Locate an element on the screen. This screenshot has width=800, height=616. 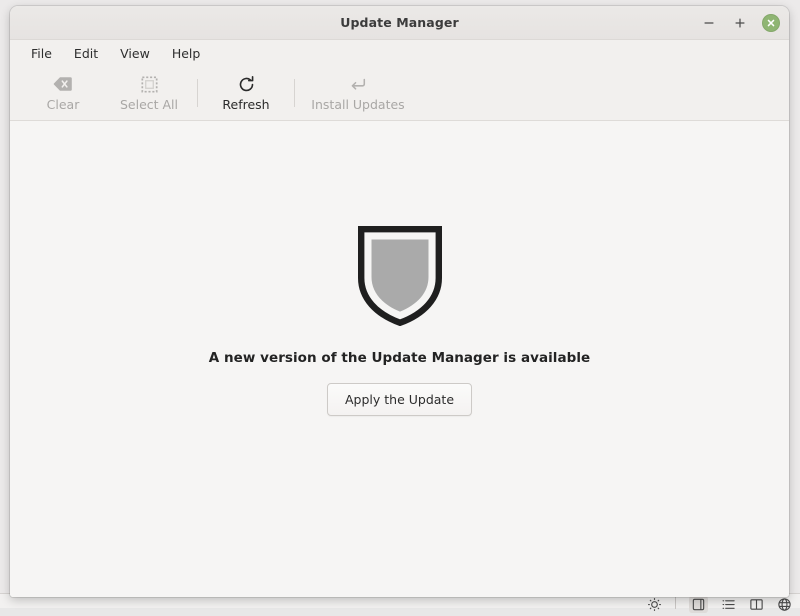
titlebar: Update Manager is located at coordinates (399, 23).